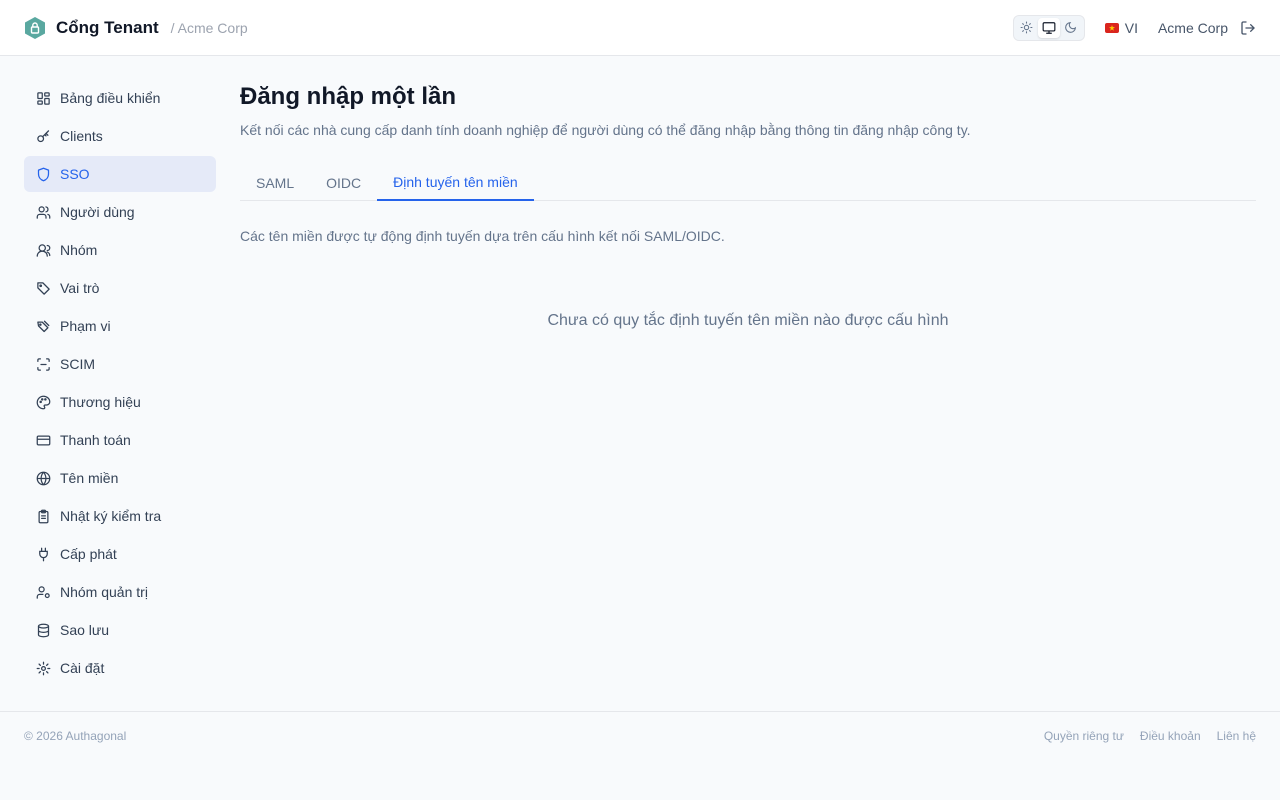 Image resolution: width=1280 pixels, height=800 pixels. Describe the element at coordinates (43, 592) in the screenshot. I see `user-cog-icon` at that location.